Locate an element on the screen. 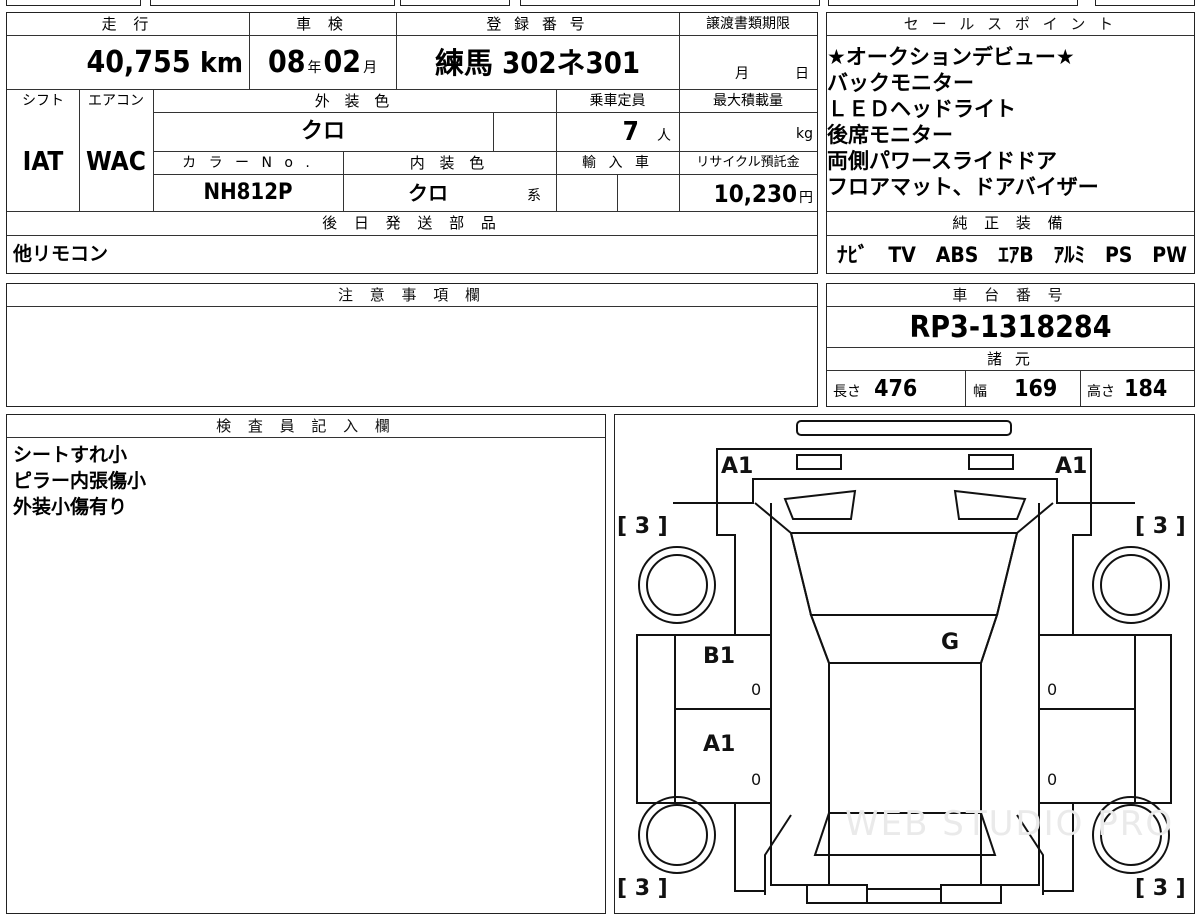  mileage-value: 40,755 km is located at coordinates (128, 63).